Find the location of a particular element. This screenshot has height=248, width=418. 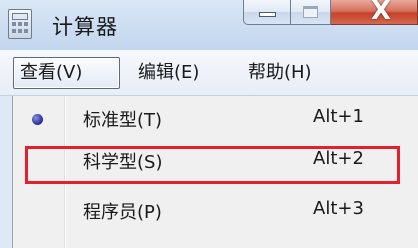

calculator-keys-glyph is located at coordinates (20, 28).